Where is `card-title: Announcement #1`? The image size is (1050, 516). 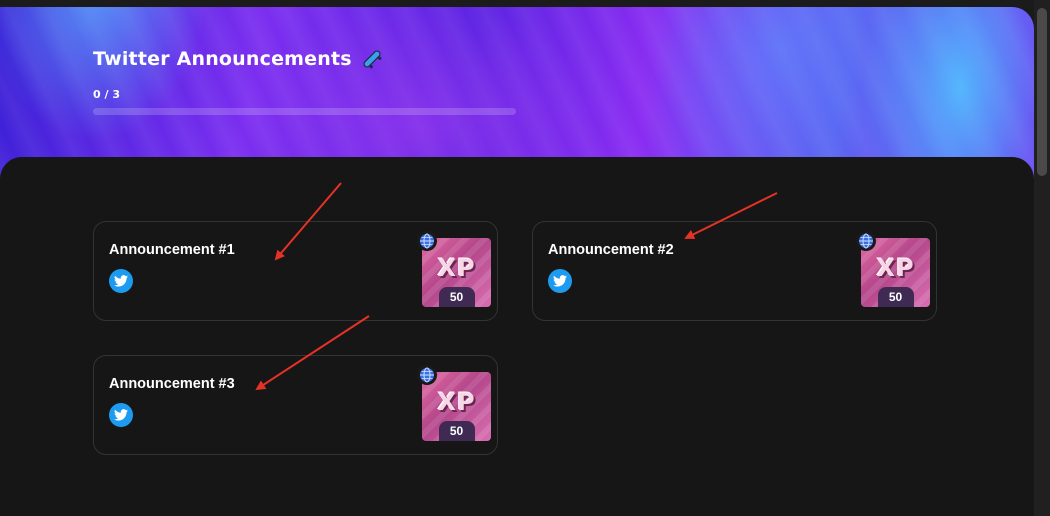
card-title: Announcement #1 is located at coordinates (172, 250).